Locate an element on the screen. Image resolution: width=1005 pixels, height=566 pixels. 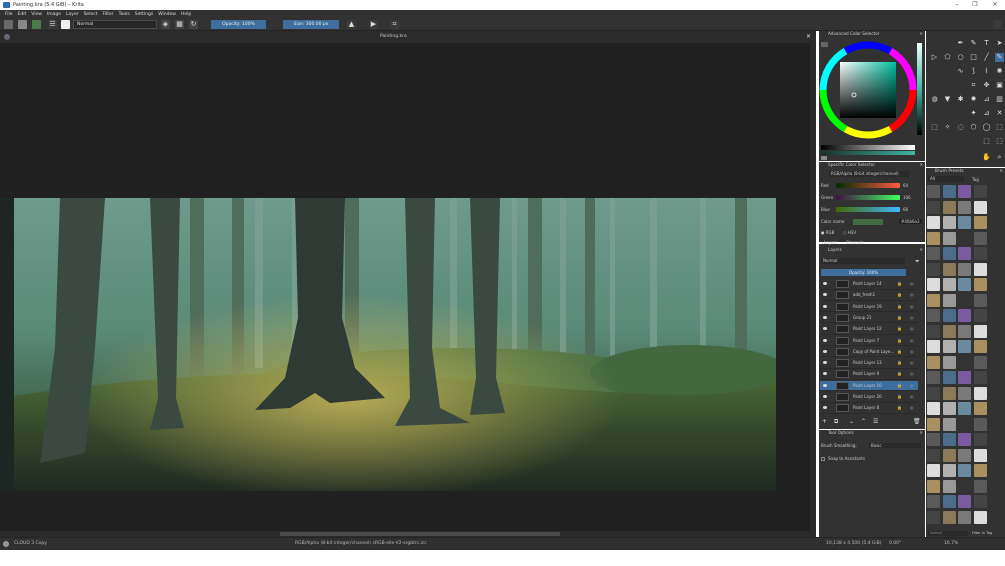
filter-icon: ⏷ is located at coordinates (917, 262).